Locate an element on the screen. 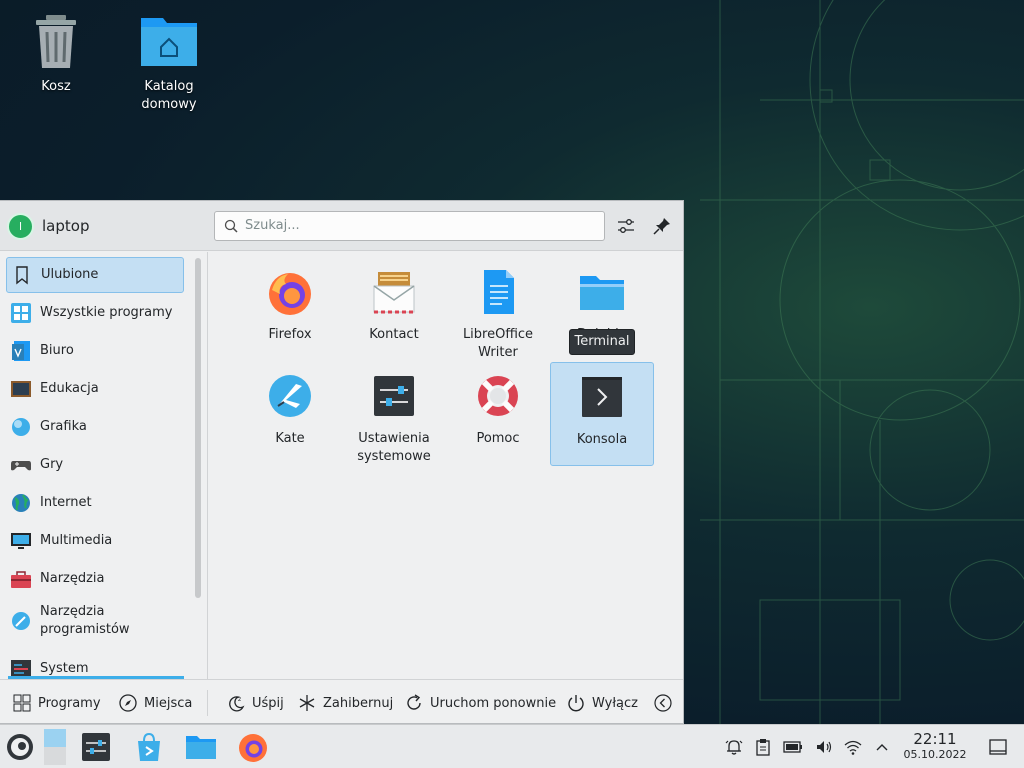 The width and height of the screenshot is (1024, 768). app-kontact: Kontact is located at coordinates (394, 310).